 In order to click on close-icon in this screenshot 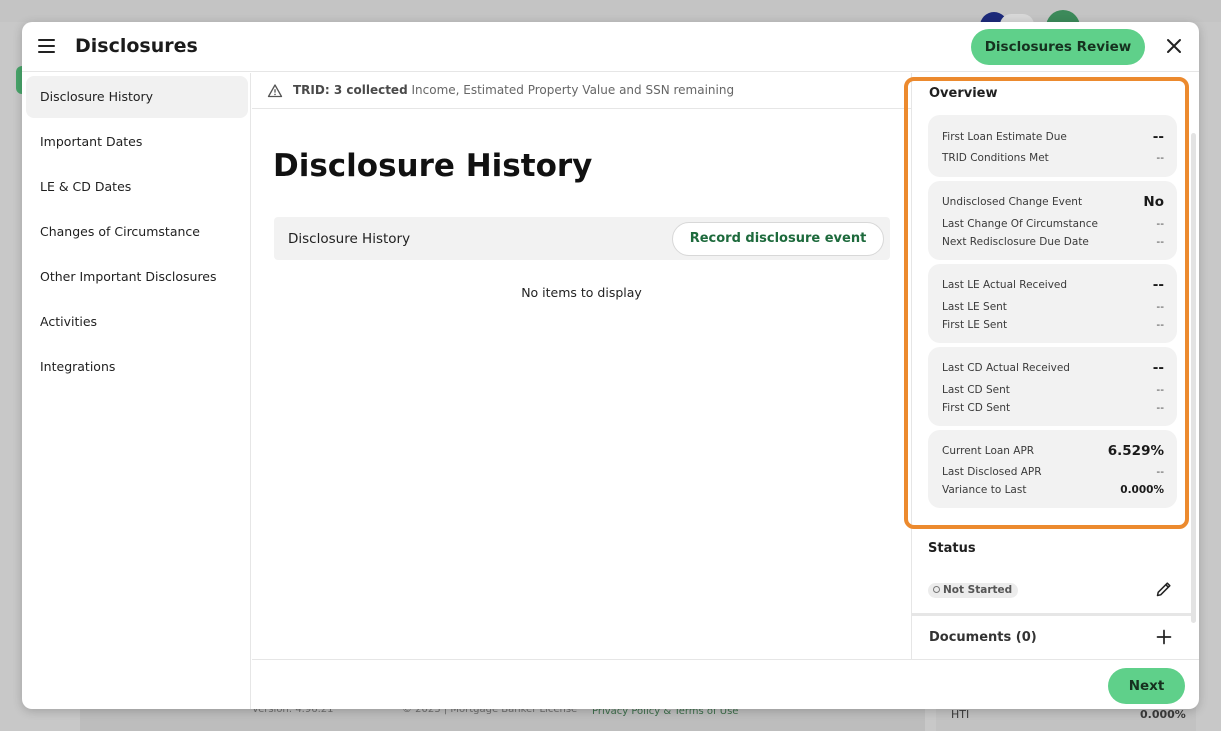, I will do `click(1174, 46)`.